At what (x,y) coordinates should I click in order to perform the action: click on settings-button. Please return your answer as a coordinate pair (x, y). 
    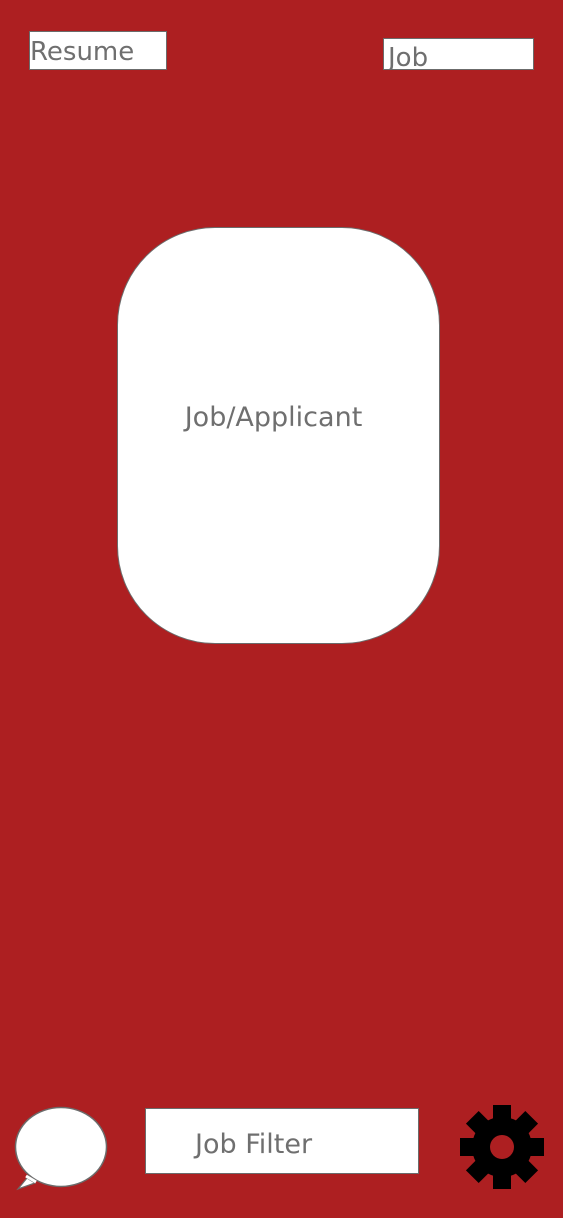
    Looking at the image, I should click on (502, 1147).